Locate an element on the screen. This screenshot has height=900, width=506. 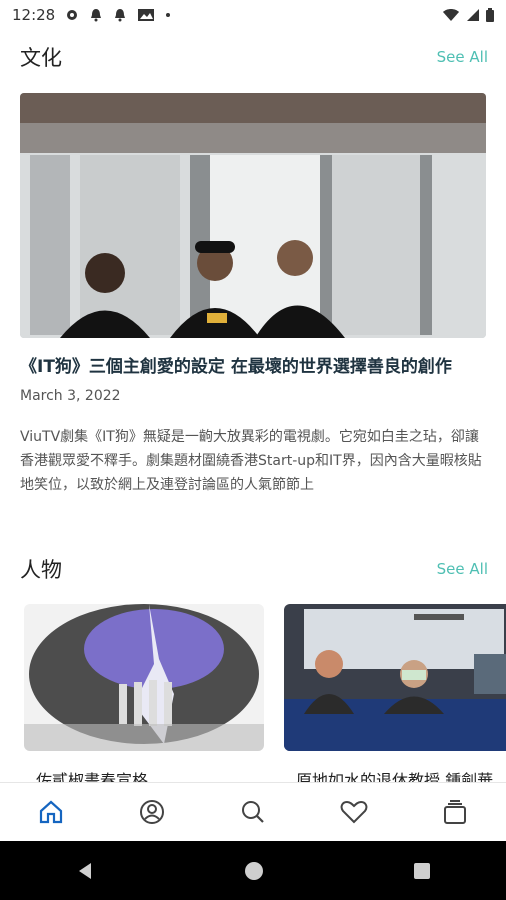
gallery-icon is located at coordinates (146, 15).